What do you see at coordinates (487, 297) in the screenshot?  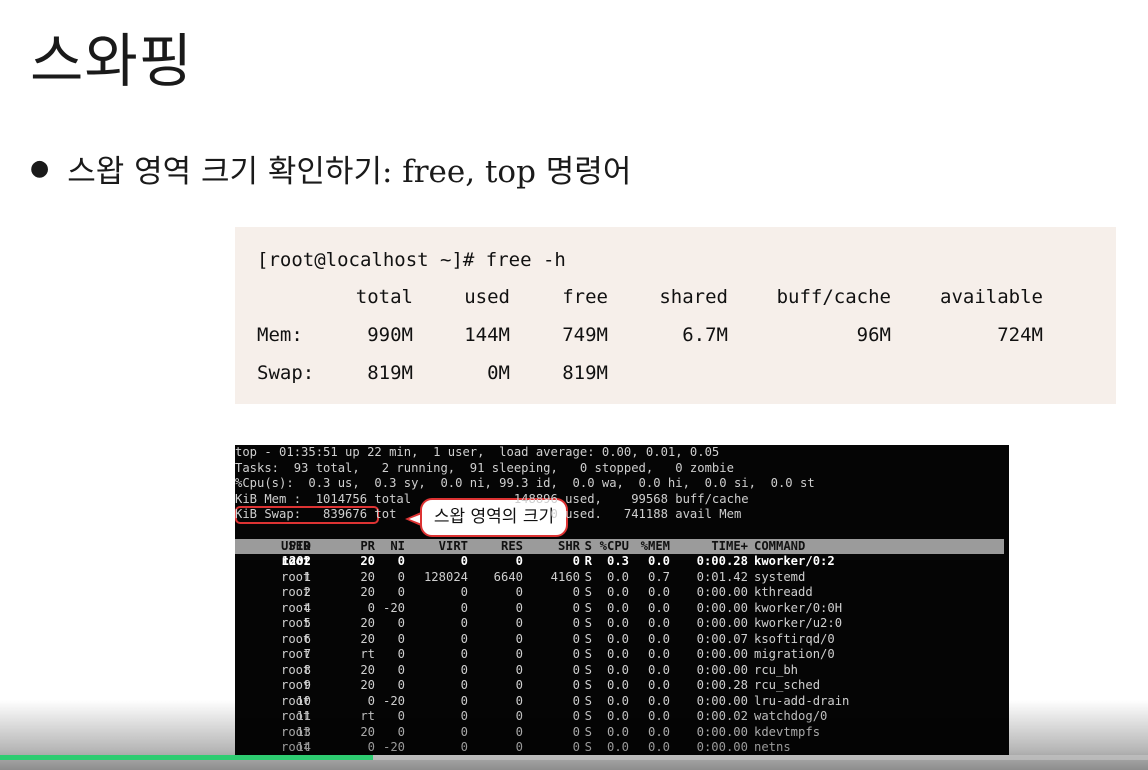 I see `free-column-header: used` at bounding box center [487, 297].